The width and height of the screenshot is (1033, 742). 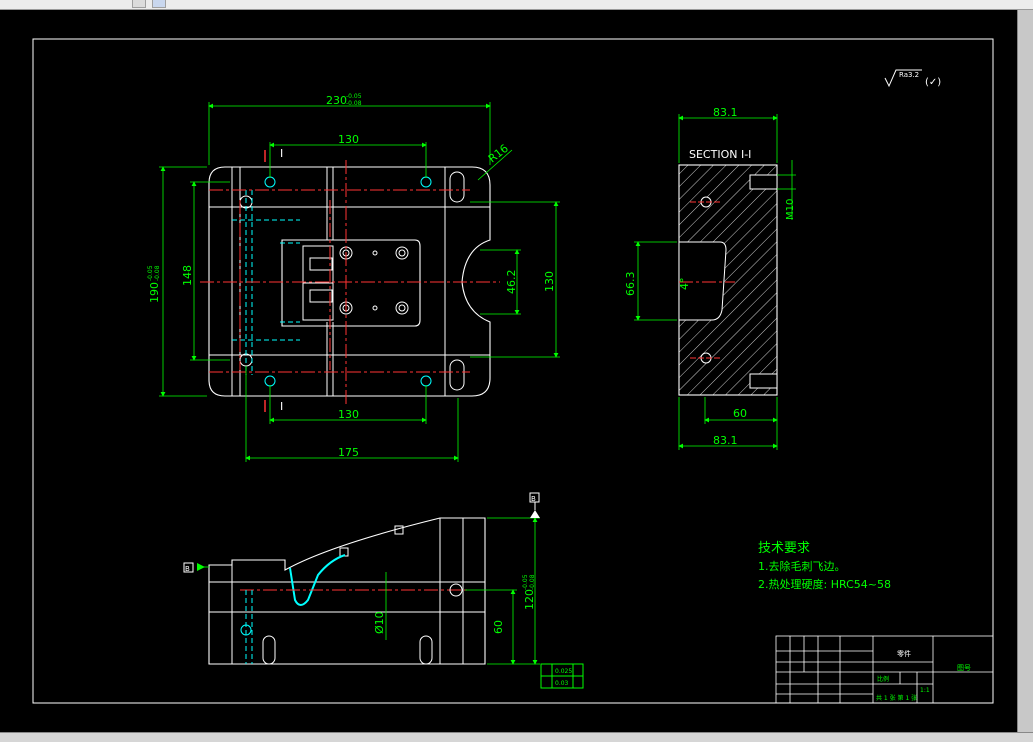 I want to click on feature-control-frame: 0.025 0.03, so click(x=562, y=676).